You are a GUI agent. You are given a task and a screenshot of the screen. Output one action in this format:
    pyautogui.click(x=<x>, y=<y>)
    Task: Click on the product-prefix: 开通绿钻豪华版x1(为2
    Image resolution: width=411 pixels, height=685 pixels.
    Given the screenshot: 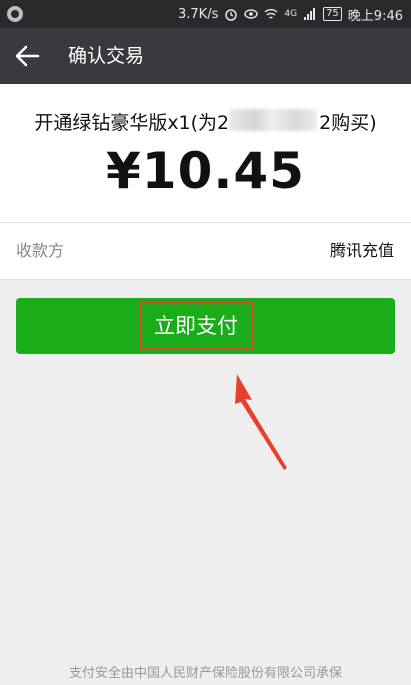 What is the action you would take?
    pyautogui.click(x=132, y=123)
    